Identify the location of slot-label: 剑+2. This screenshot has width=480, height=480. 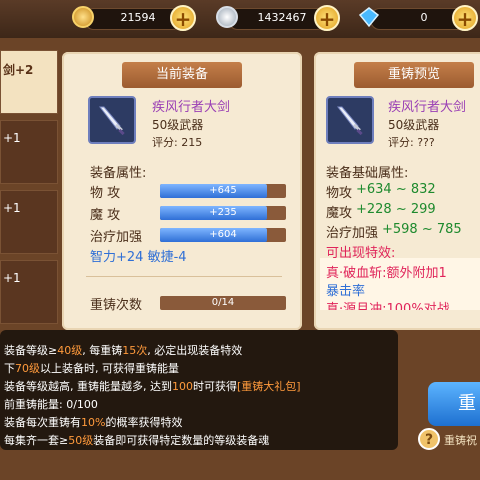
(18, 70).